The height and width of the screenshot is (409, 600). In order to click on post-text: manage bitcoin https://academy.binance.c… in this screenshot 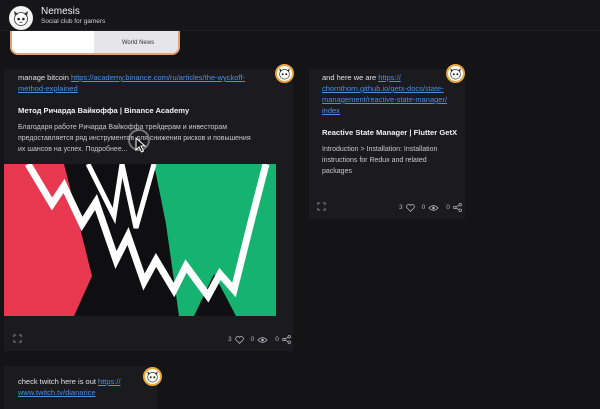, I will do `click(143, 83)`.